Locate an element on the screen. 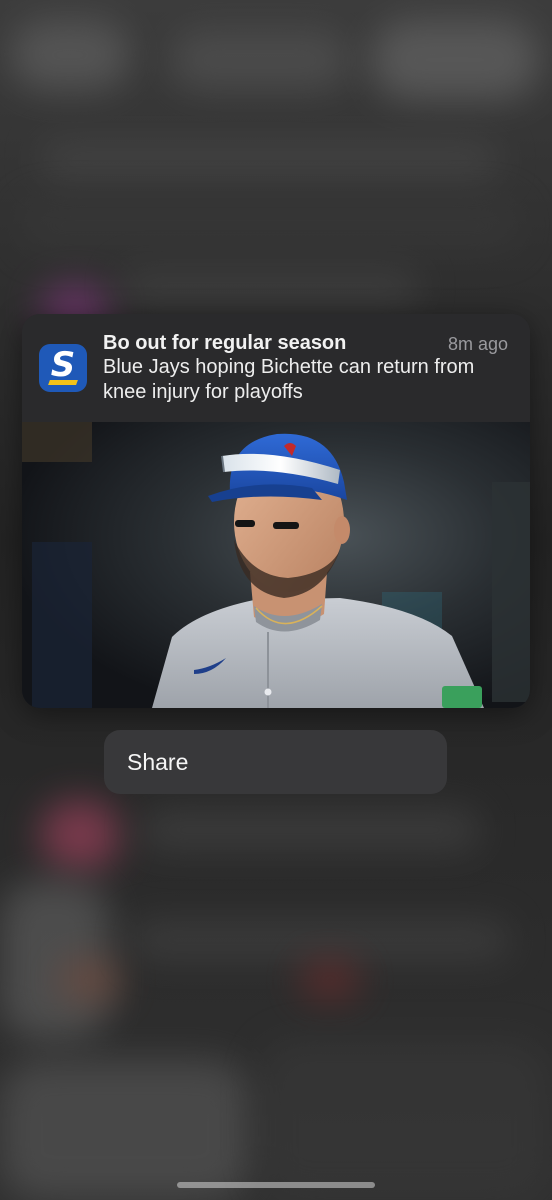 This screenshot has width=552, height=1200. notification-time: 8m ago is located at coordinates (477, 344).